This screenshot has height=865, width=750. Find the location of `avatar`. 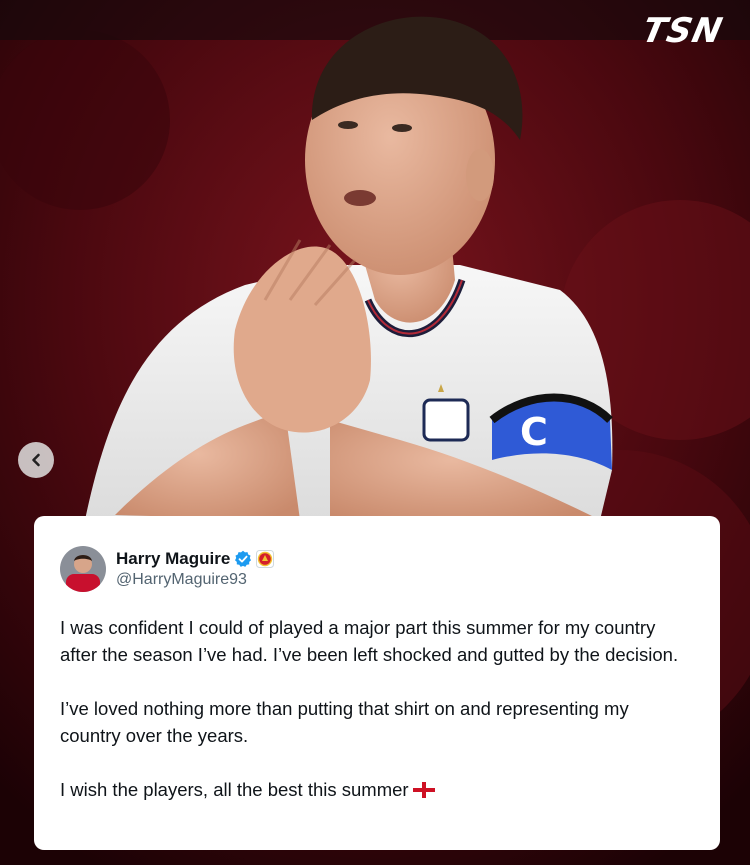

avatar is located at coordinates (83, 569).